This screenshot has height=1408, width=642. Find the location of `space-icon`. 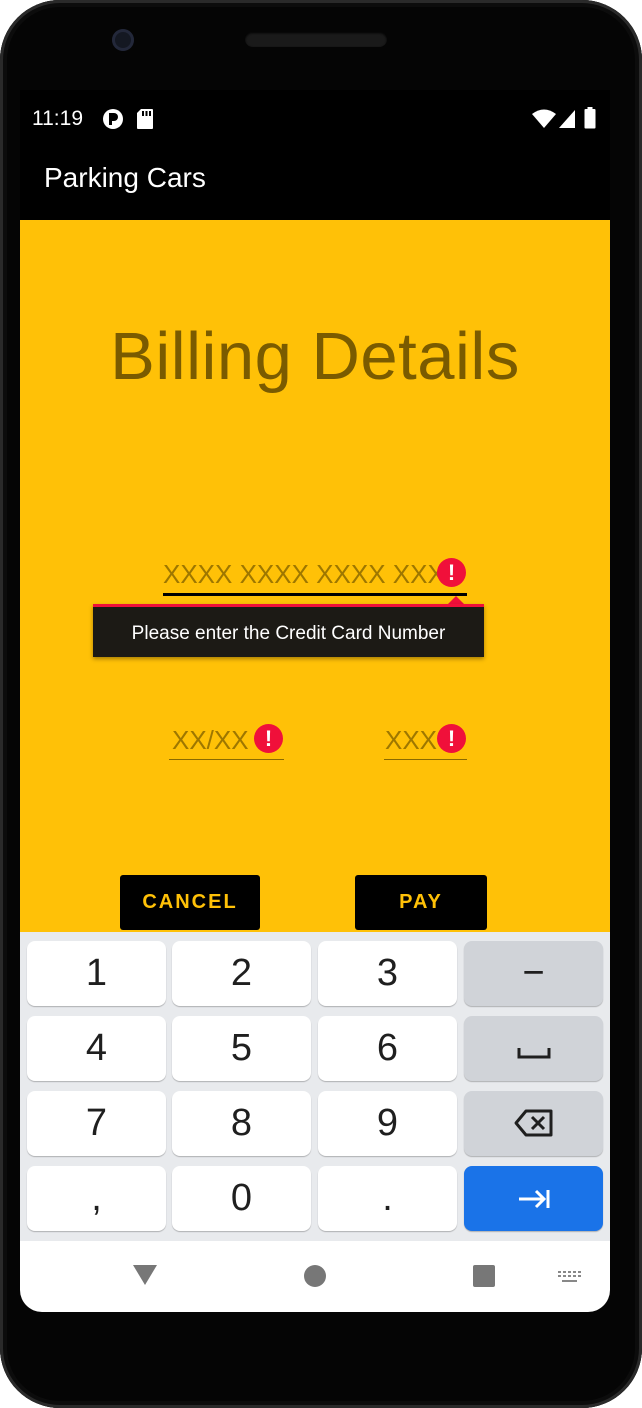

space-icon is located at coordinates (533, 1053).